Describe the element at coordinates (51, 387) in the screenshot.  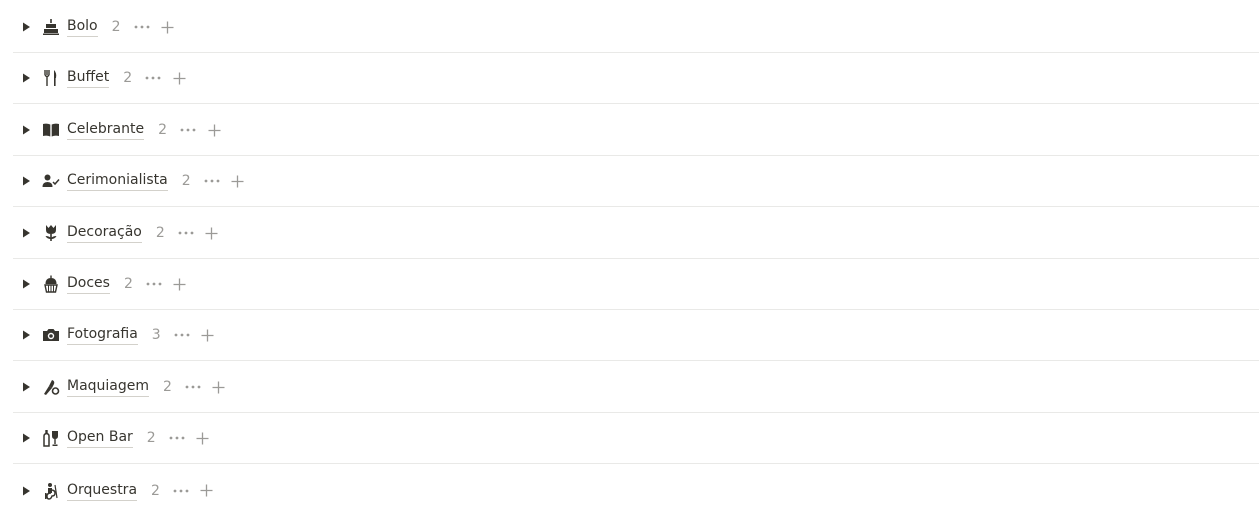
I see `makeup-brush-icon` at that location.